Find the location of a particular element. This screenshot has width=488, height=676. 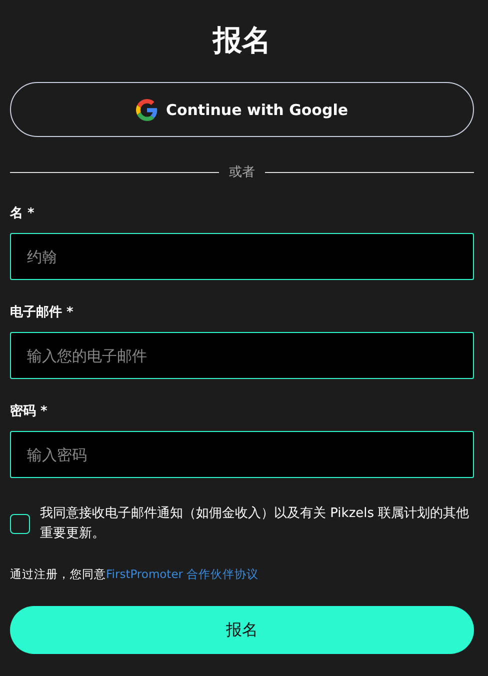

google-icon is located at coordinates (147, 109).